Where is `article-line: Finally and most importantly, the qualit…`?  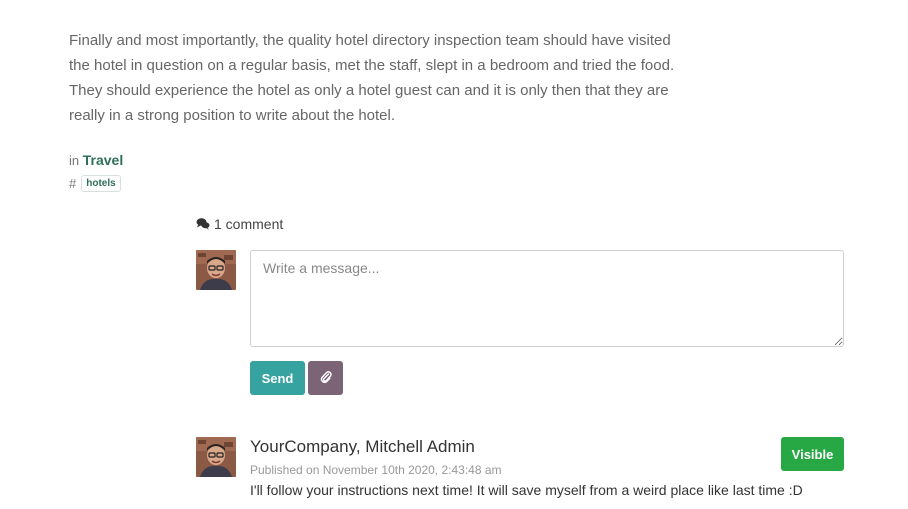
article-line: Finally and most importantly, the qualit… is located at coordinates (370, 40).